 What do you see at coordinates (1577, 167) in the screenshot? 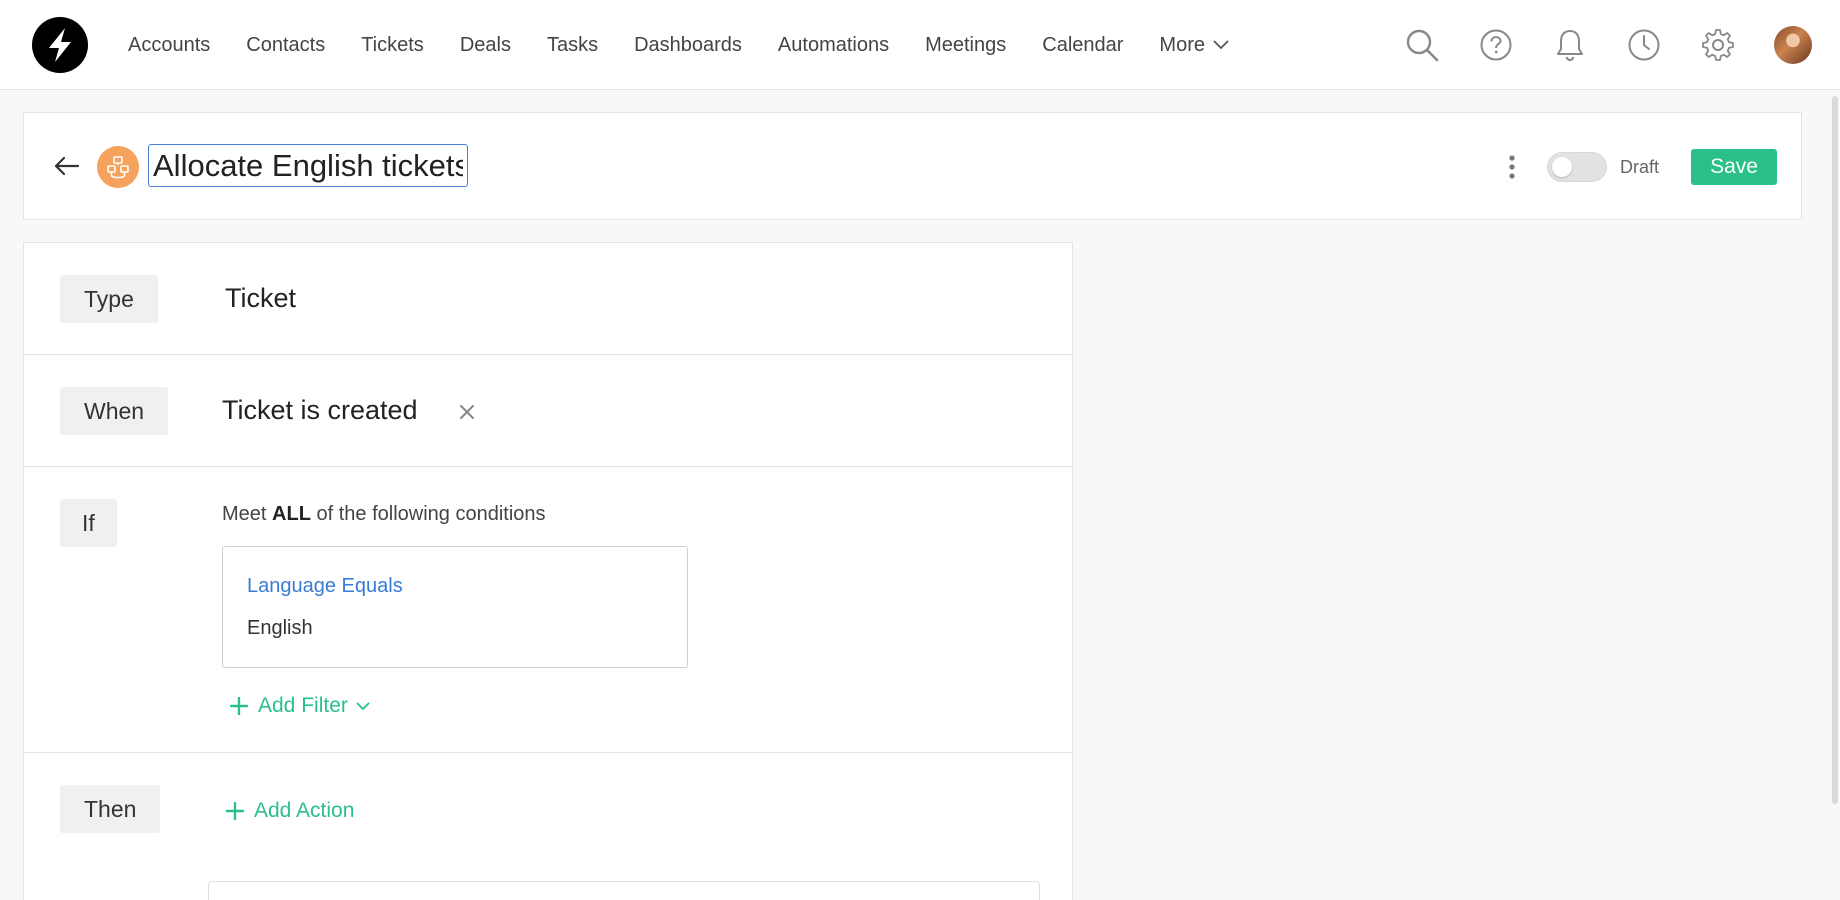
I see `status-toggle` at bounding box center [1577, 167].